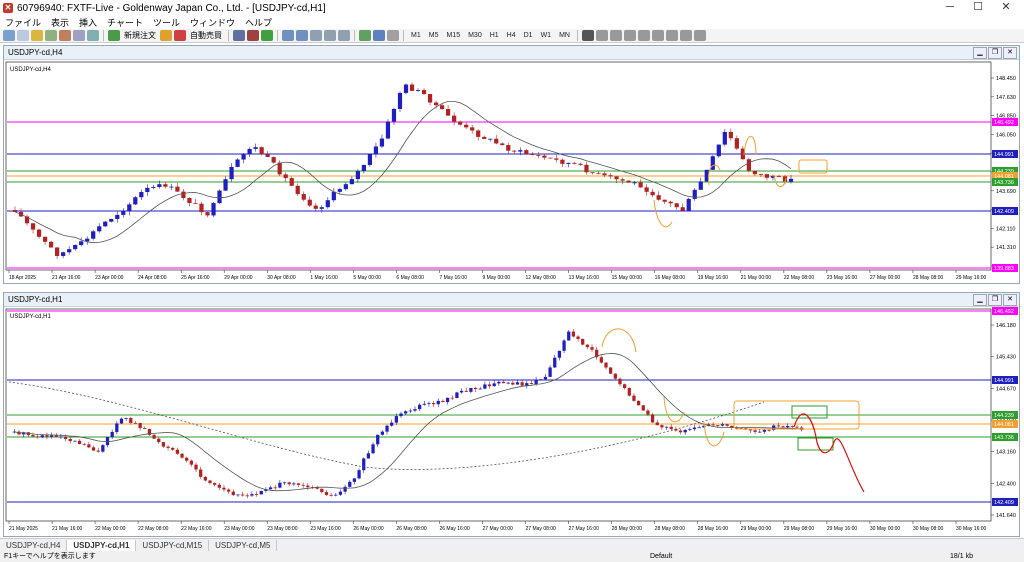 The width and height of the screenshot is (1024, 562). Describe the element at coordinates (434, 35) in the screenshot. I see `timeframe-m5: M5` at that location.